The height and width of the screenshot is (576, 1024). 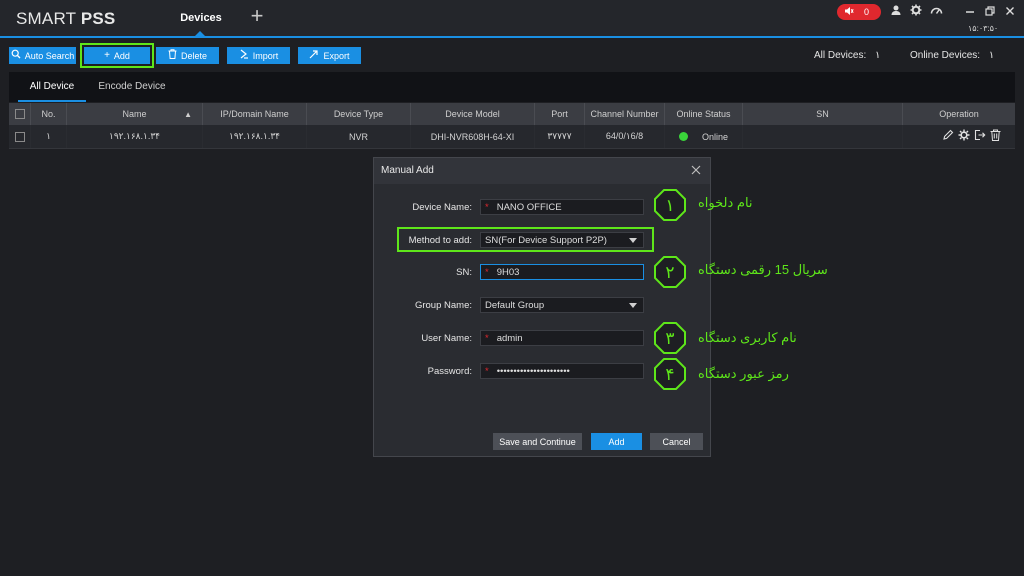 I want to click on import-button: Import, so click(x=258, y=55).